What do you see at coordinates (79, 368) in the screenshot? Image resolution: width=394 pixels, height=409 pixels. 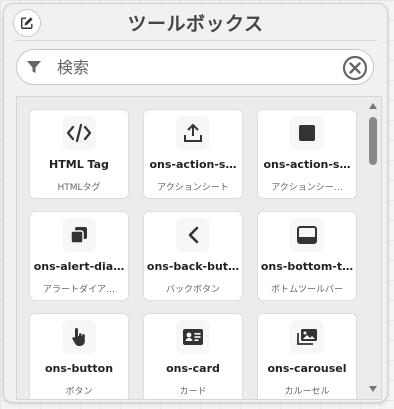 I see `component-name: ons-button` at bounding box center [79, 368].